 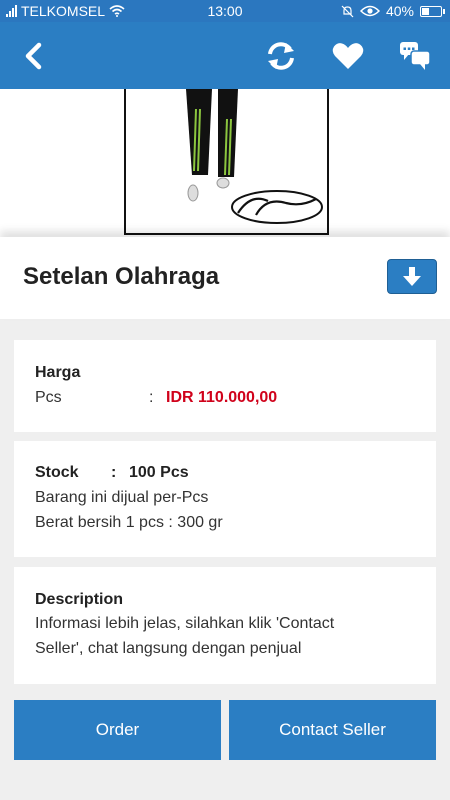 I want to click on product-title: Setelan Olahraga, so click(x=121, y=276).